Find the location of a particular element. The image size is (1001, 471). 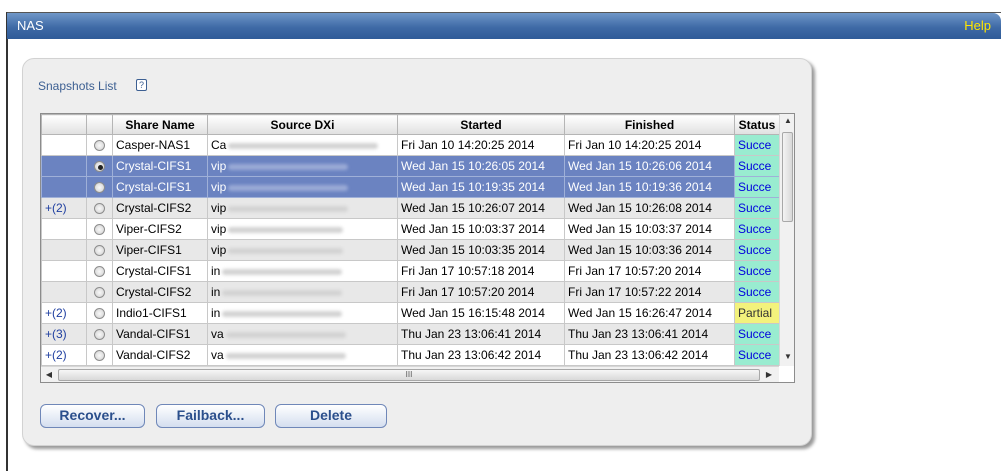

source-dxi-cell-text: vip is located at coordinates (219, 166).